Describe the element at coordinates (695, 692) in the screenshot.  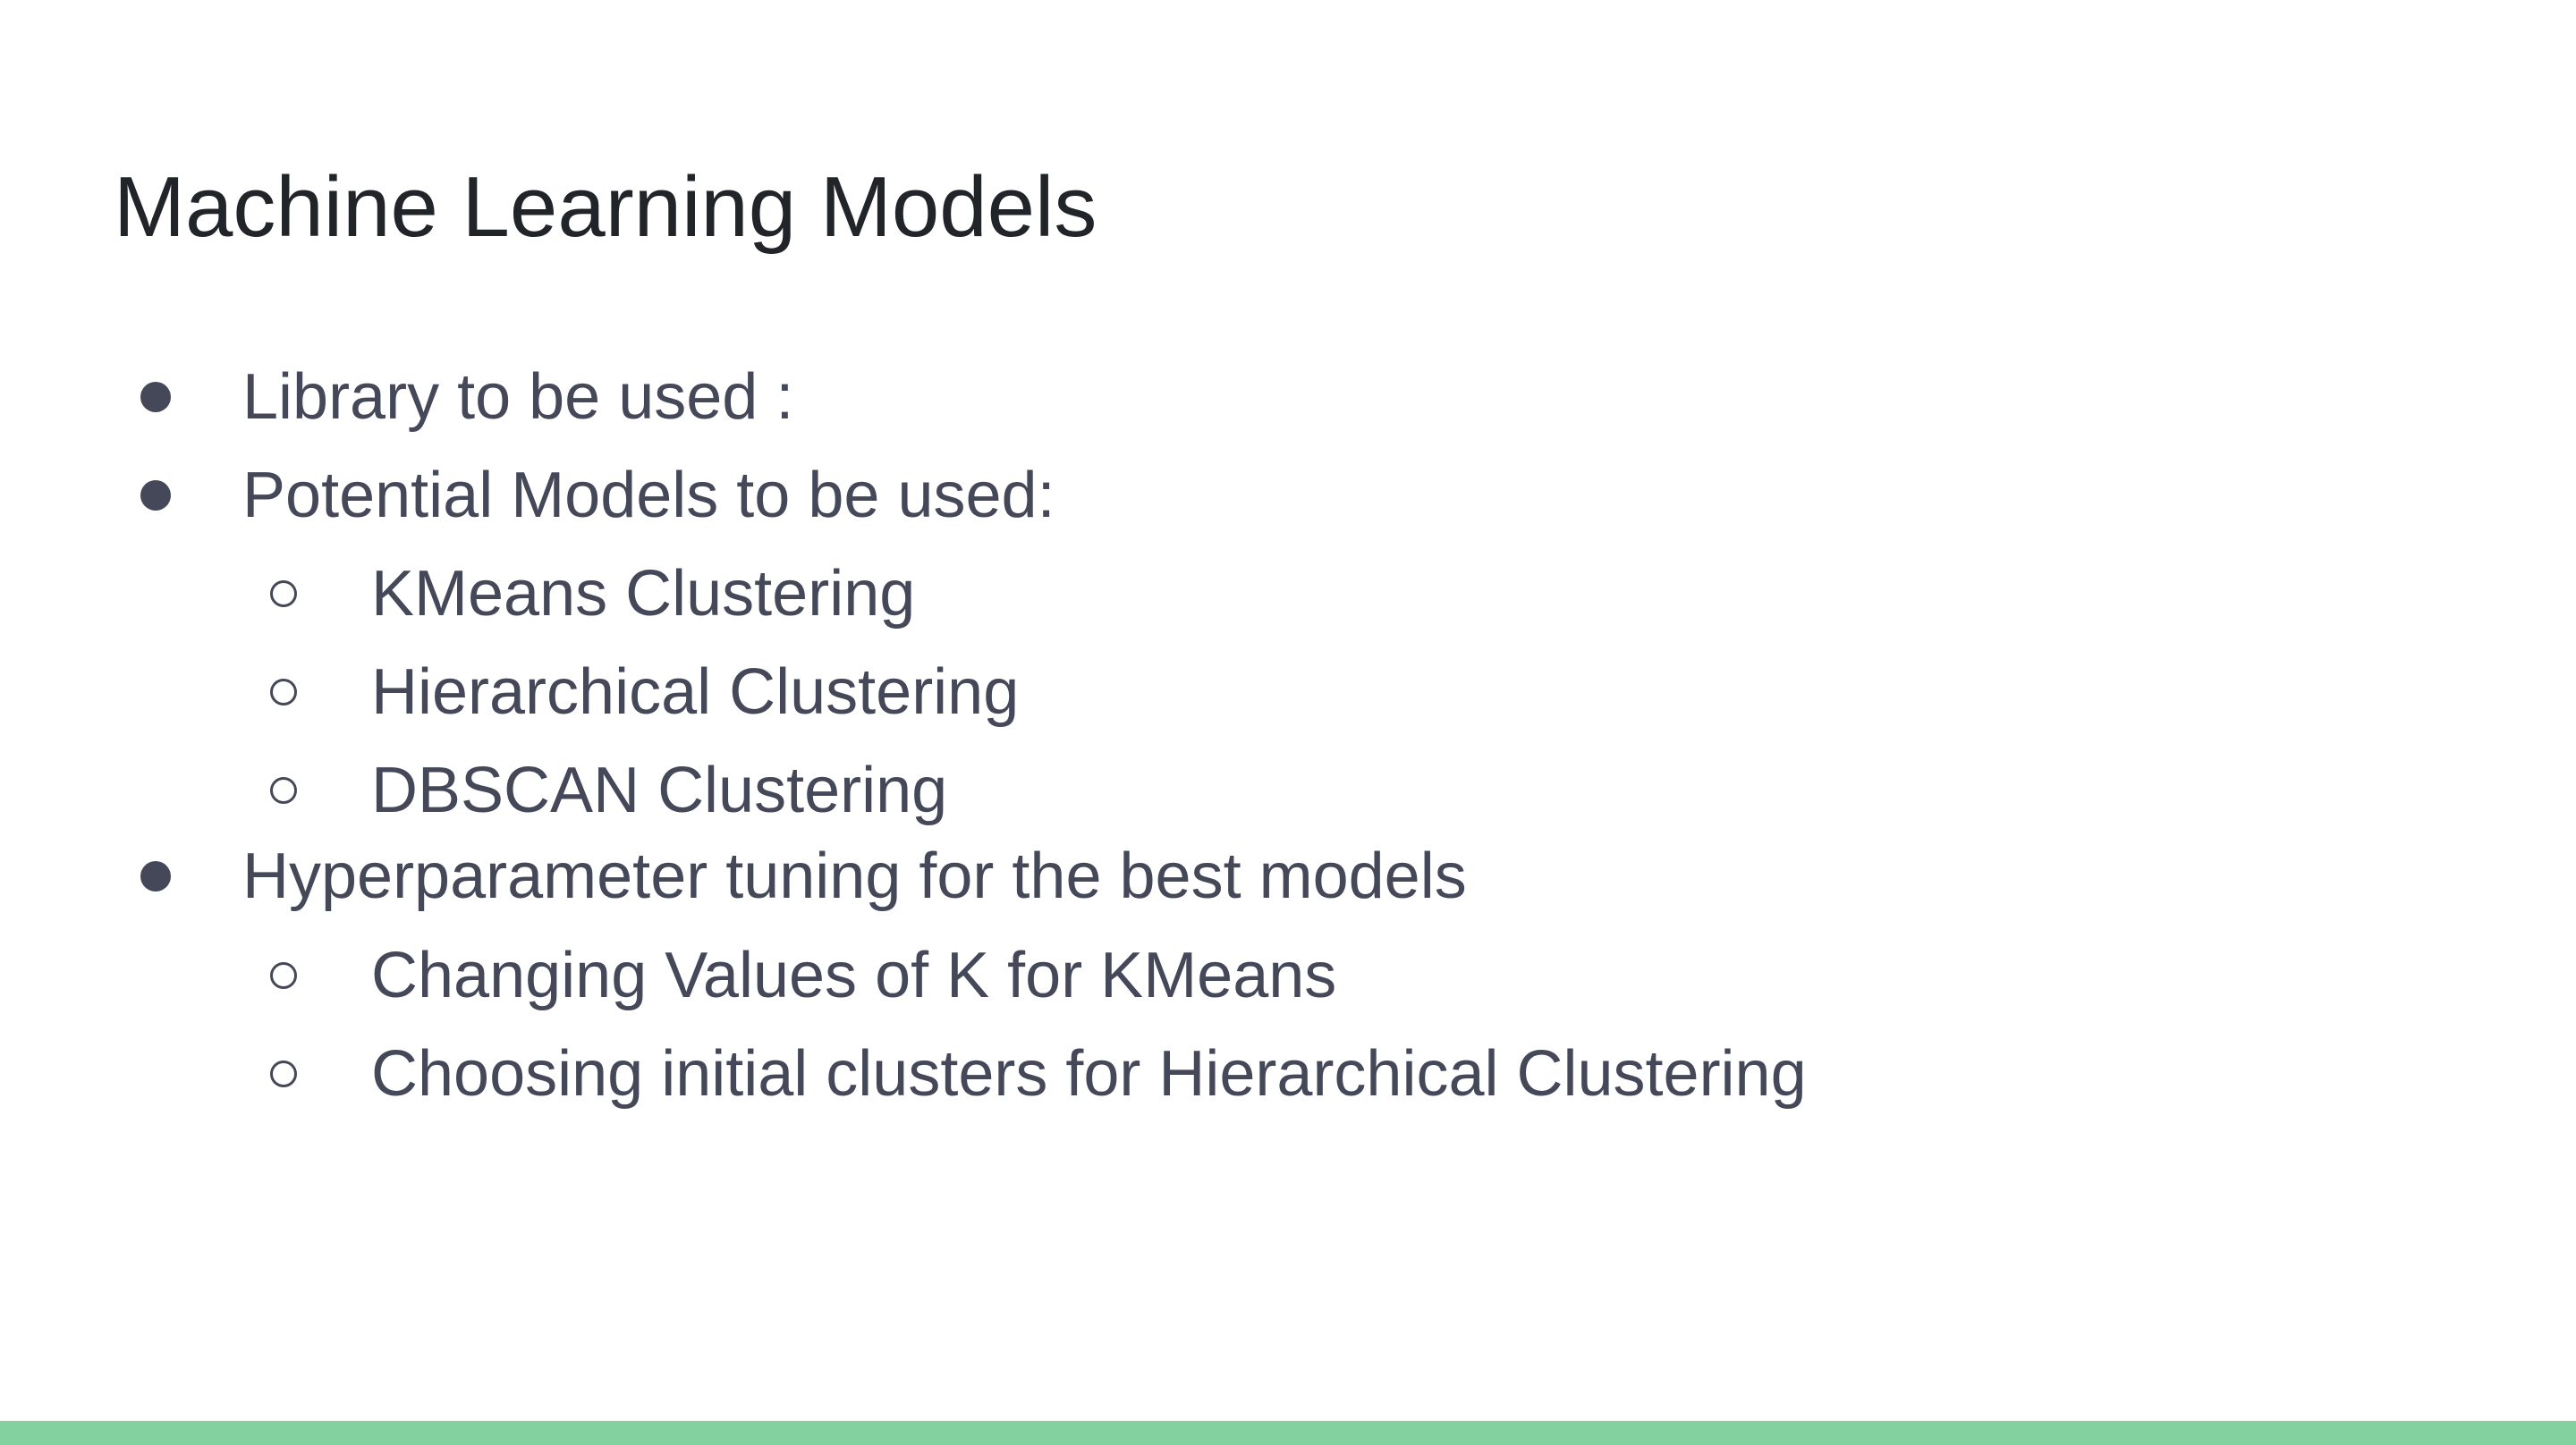
I see `list-item-text: Hierarchical Clustering` at that location.